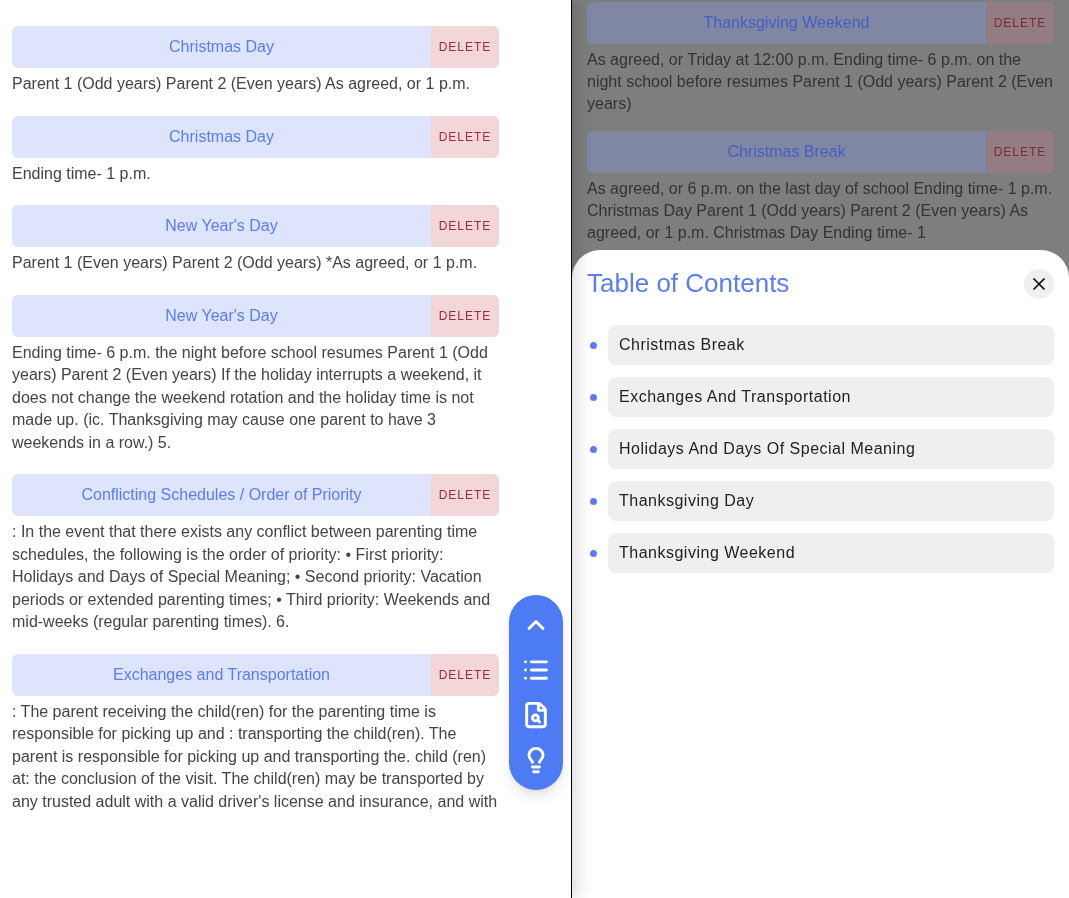  What do you see at coordinates (241, 84) in the screenshot?
I see `section-text: Parent 1 (Odd years) Parent 2 (Even years) As agreed, or 1 p.m.` at bounding box center [241, 84].